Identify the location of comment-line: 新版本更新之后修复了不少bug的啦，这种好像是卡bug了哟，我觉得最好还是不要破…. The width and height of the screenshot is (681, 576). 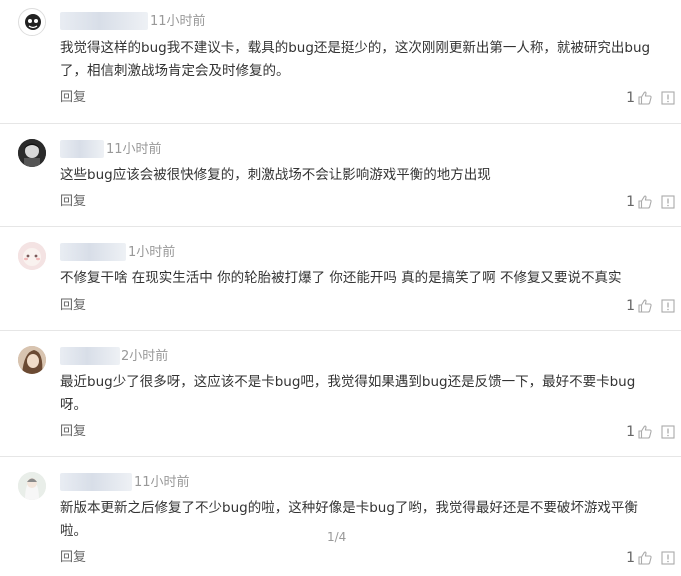
(349, 508).